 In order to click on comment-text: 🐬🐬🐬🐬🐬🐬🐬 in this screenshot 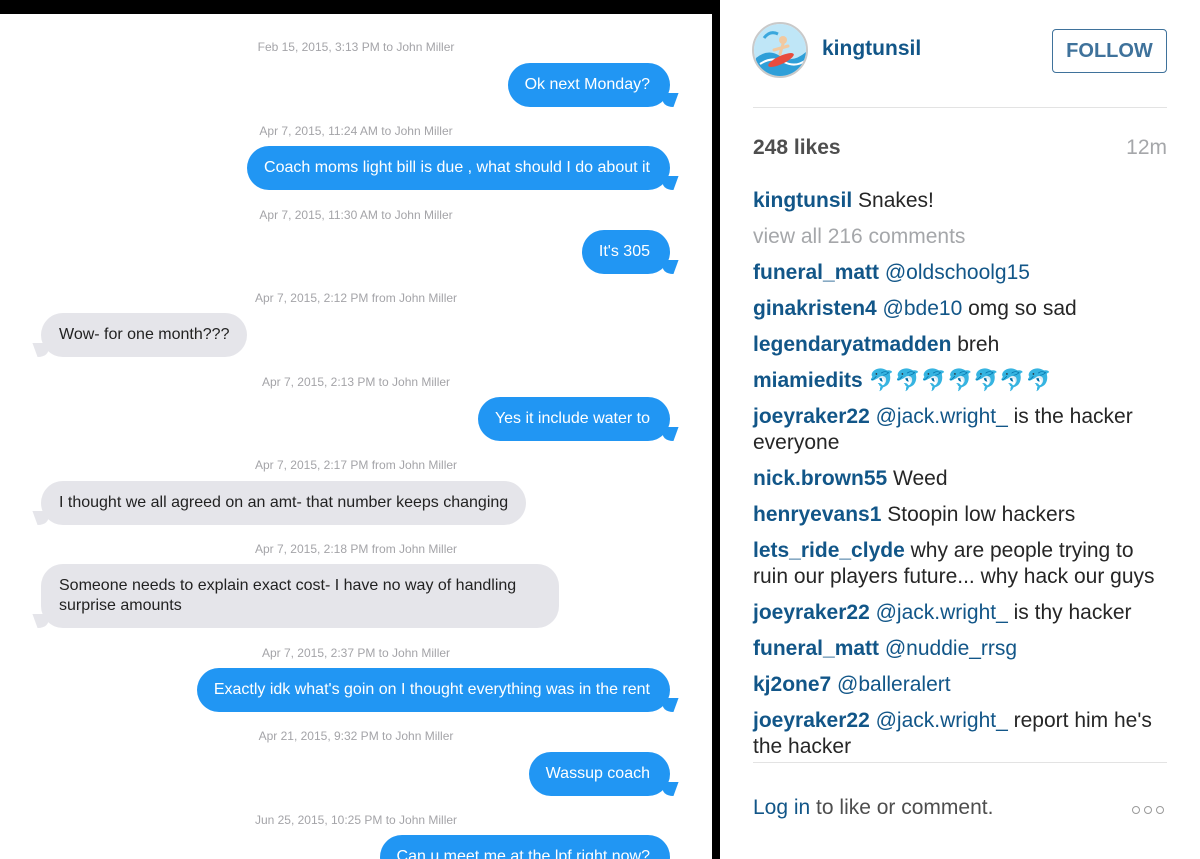, I will do `click(957, 380)`.